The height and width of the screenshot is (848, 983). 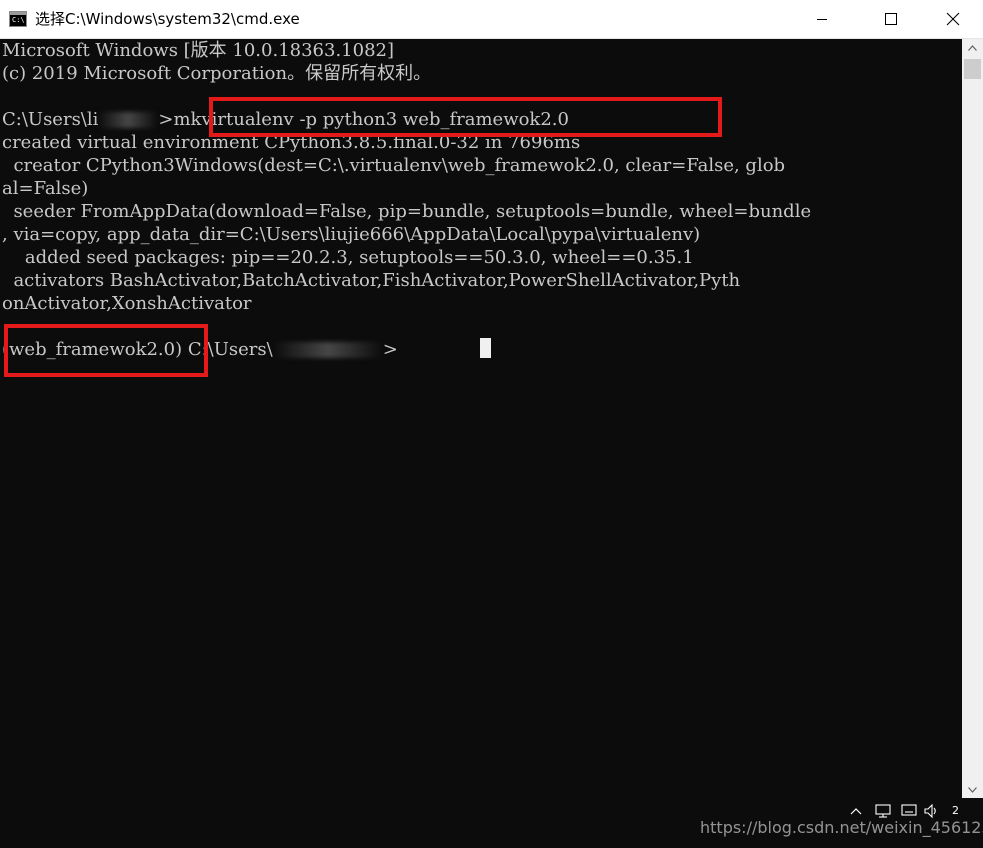 What do you see at coordinates (198, 50) in the screenshot?
I see `console-line: Microsoft Windows [版本 10.0.18363.1082]` at bounding box center [198, 50].